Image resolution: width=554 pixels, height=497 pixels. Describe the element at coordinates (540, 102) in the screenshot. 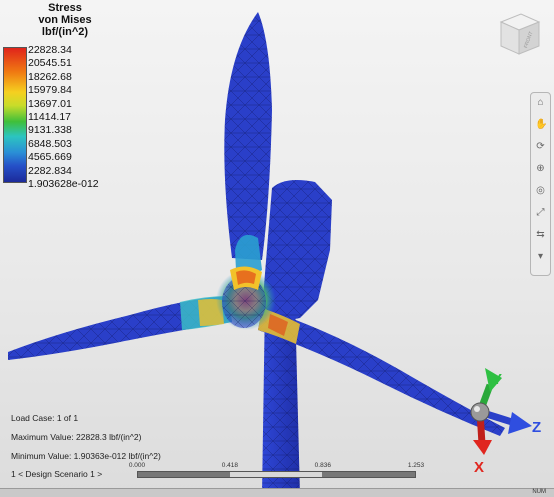

I see `home-icon: ⌂` at that location.